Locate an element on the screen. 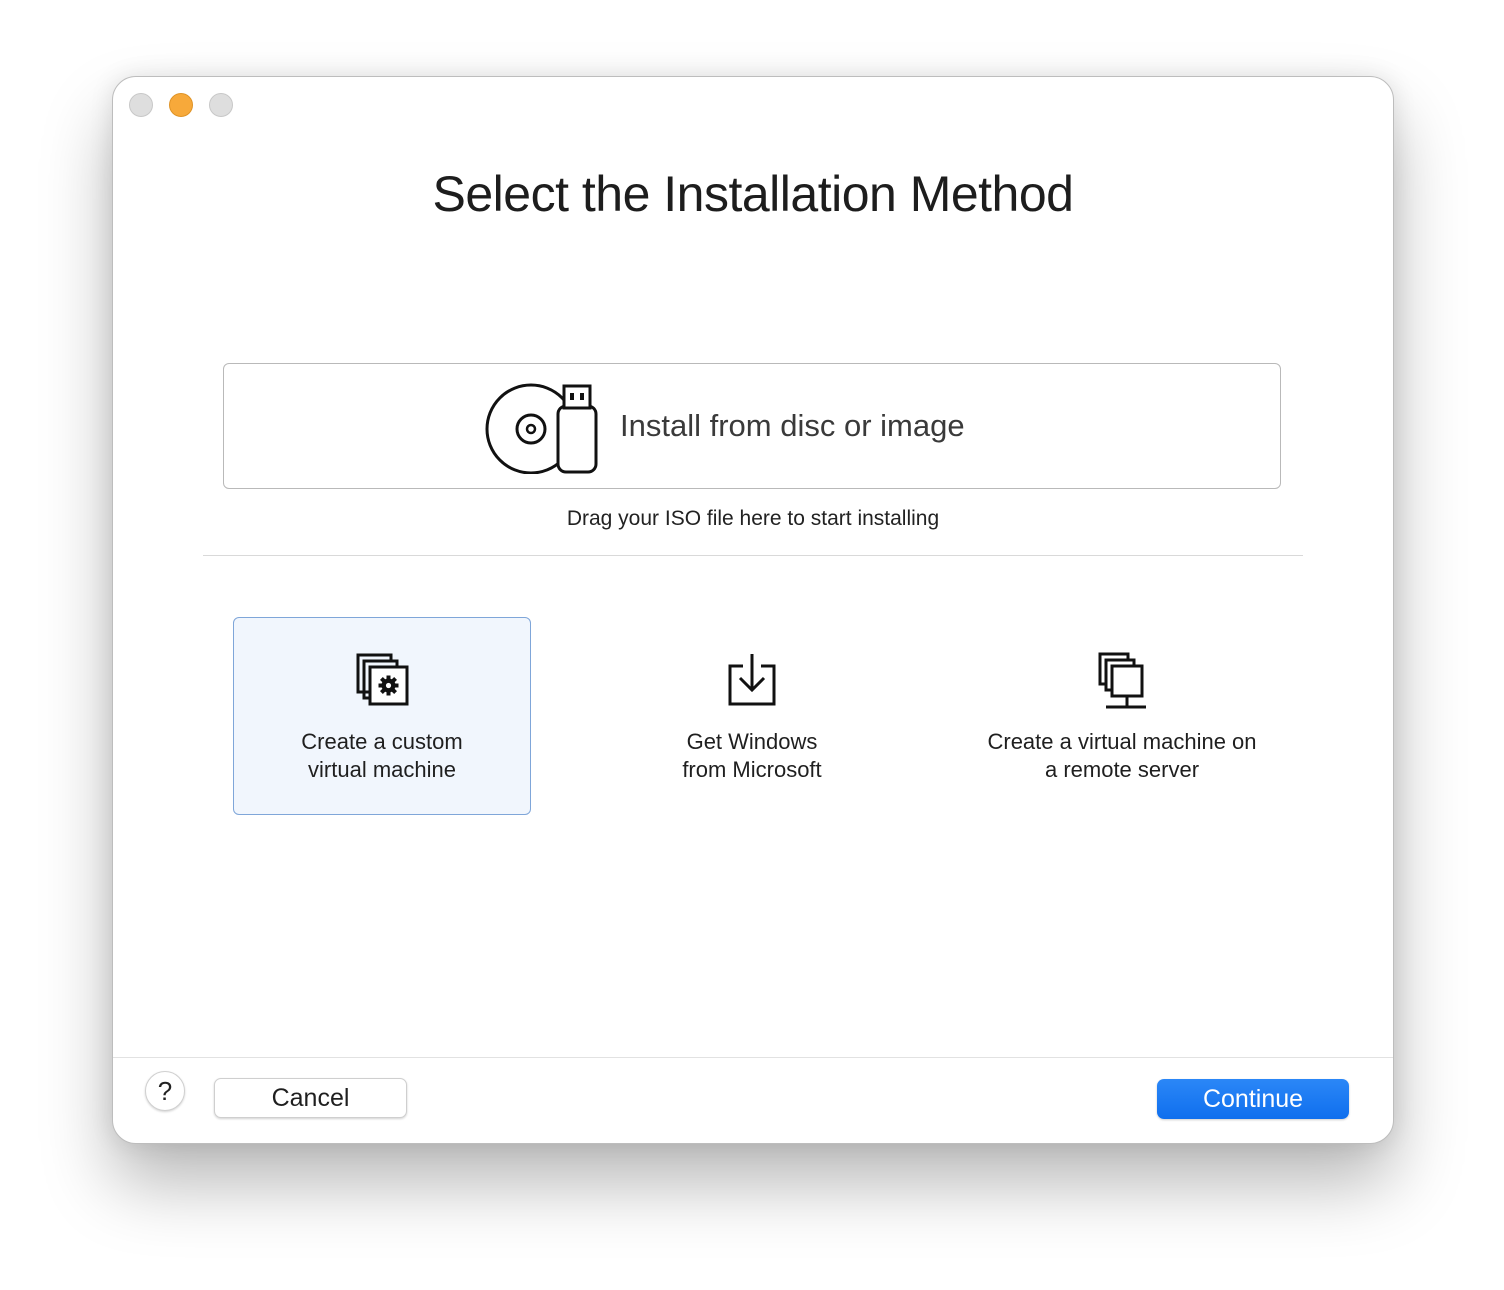  help-button: ? is located at coordinates (165, 1091).